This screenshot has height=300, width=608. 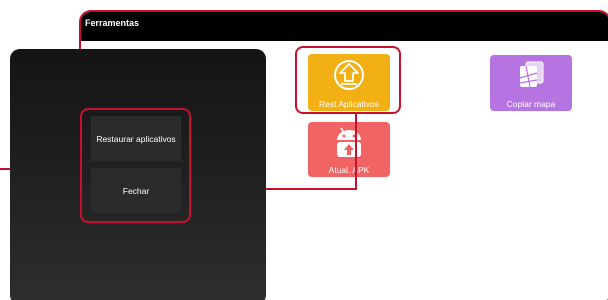 What do you see at coordinates (356, 152) in the screenshot?
I see `connector-line` at bounding box center [356, 152].